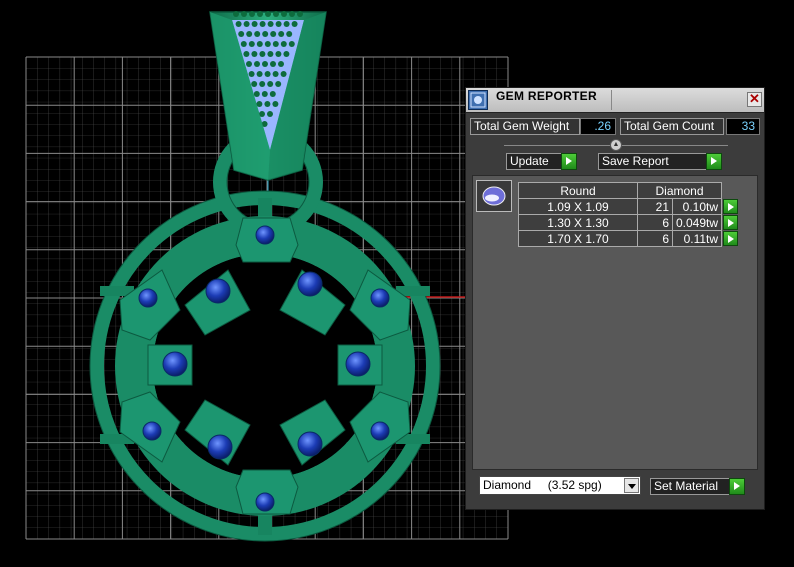 The image size is (794, 567). What do you see at coordinates (754, 99) in the screenshot?
I see `close-icon: ✕` at bounding box center [754, 99].